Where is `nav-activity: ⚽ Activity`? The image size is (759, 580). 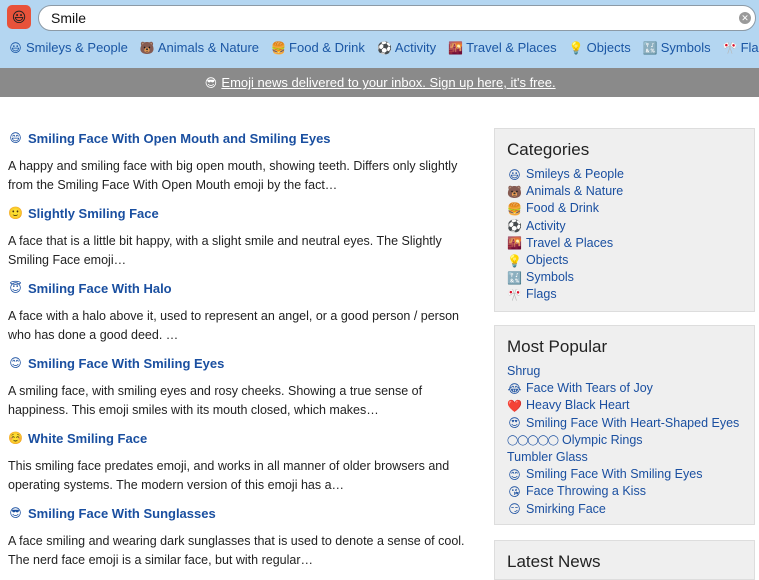 nav-activity: ⚽ Activity is located at coordinates (406, 47).